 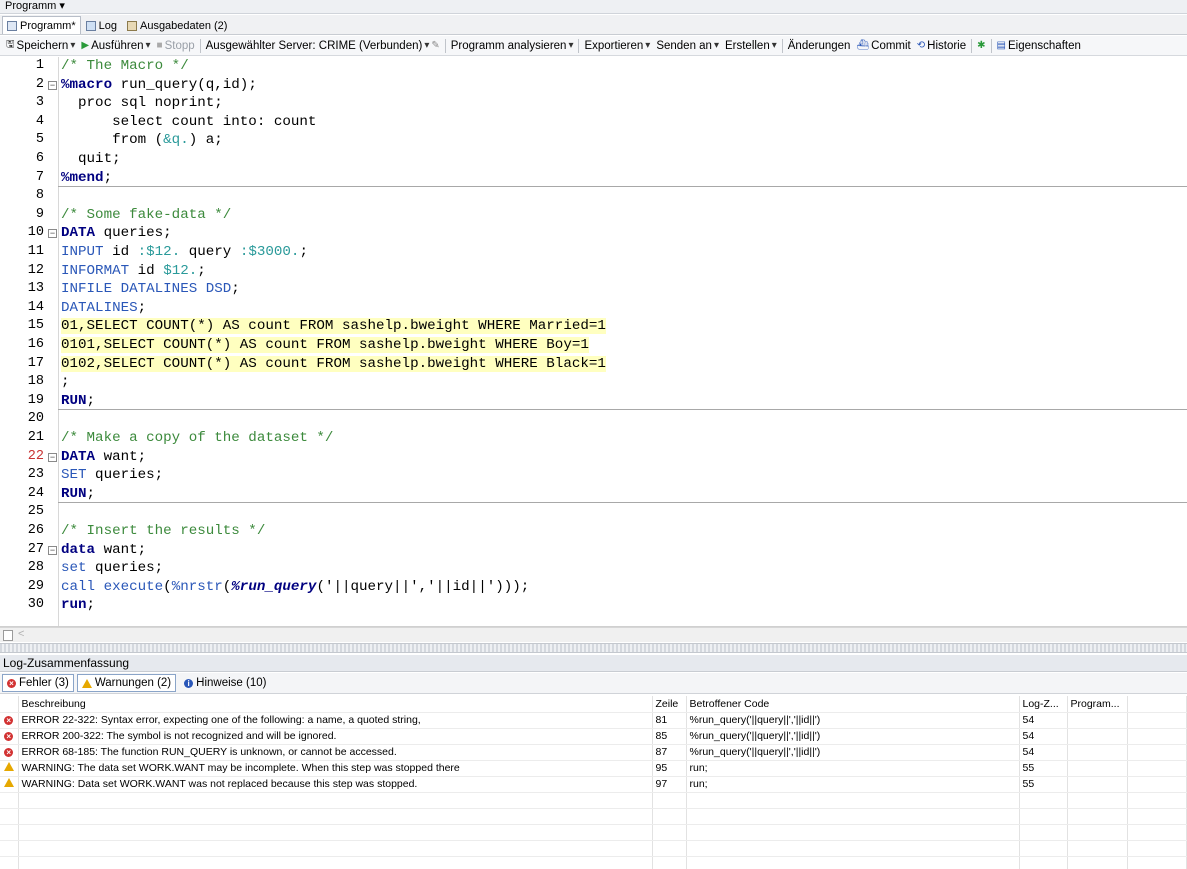 What do you see at coordinates (115, 46) in the screenshot?
I see `run-button: ▶ Ausführen ▾` at bounding box center [115, 46].